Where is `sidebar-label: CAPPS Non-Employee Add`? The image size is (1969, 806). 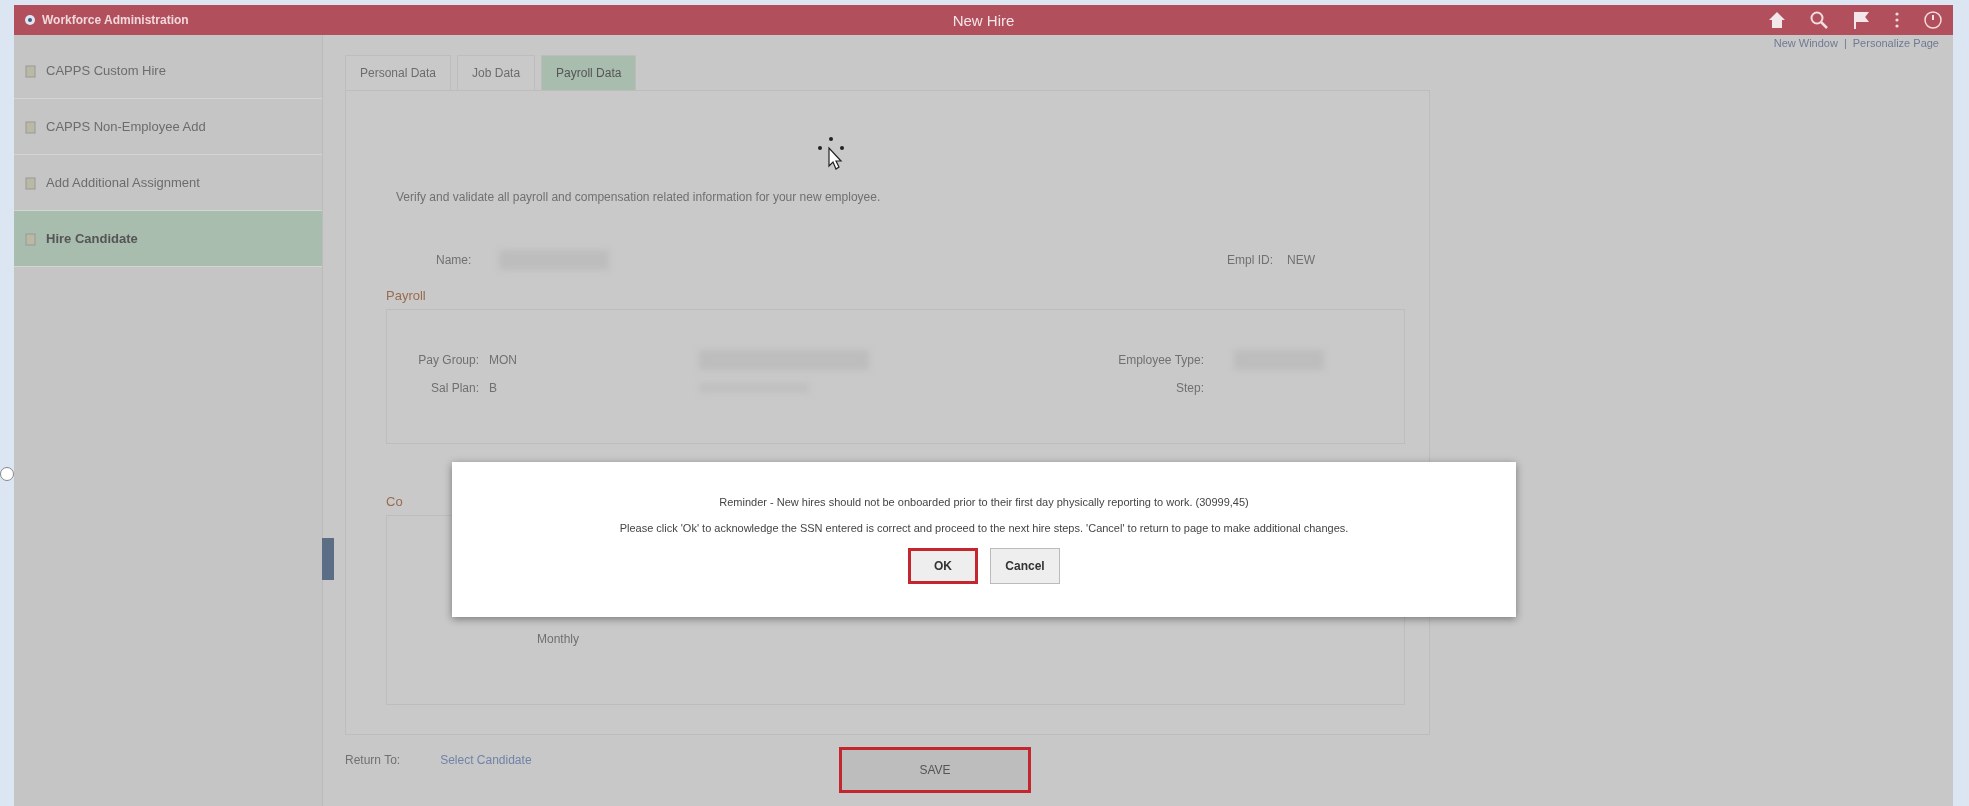
sidebar-label: CAPPS Non-Employee Add is located at coordinates (126, 126).